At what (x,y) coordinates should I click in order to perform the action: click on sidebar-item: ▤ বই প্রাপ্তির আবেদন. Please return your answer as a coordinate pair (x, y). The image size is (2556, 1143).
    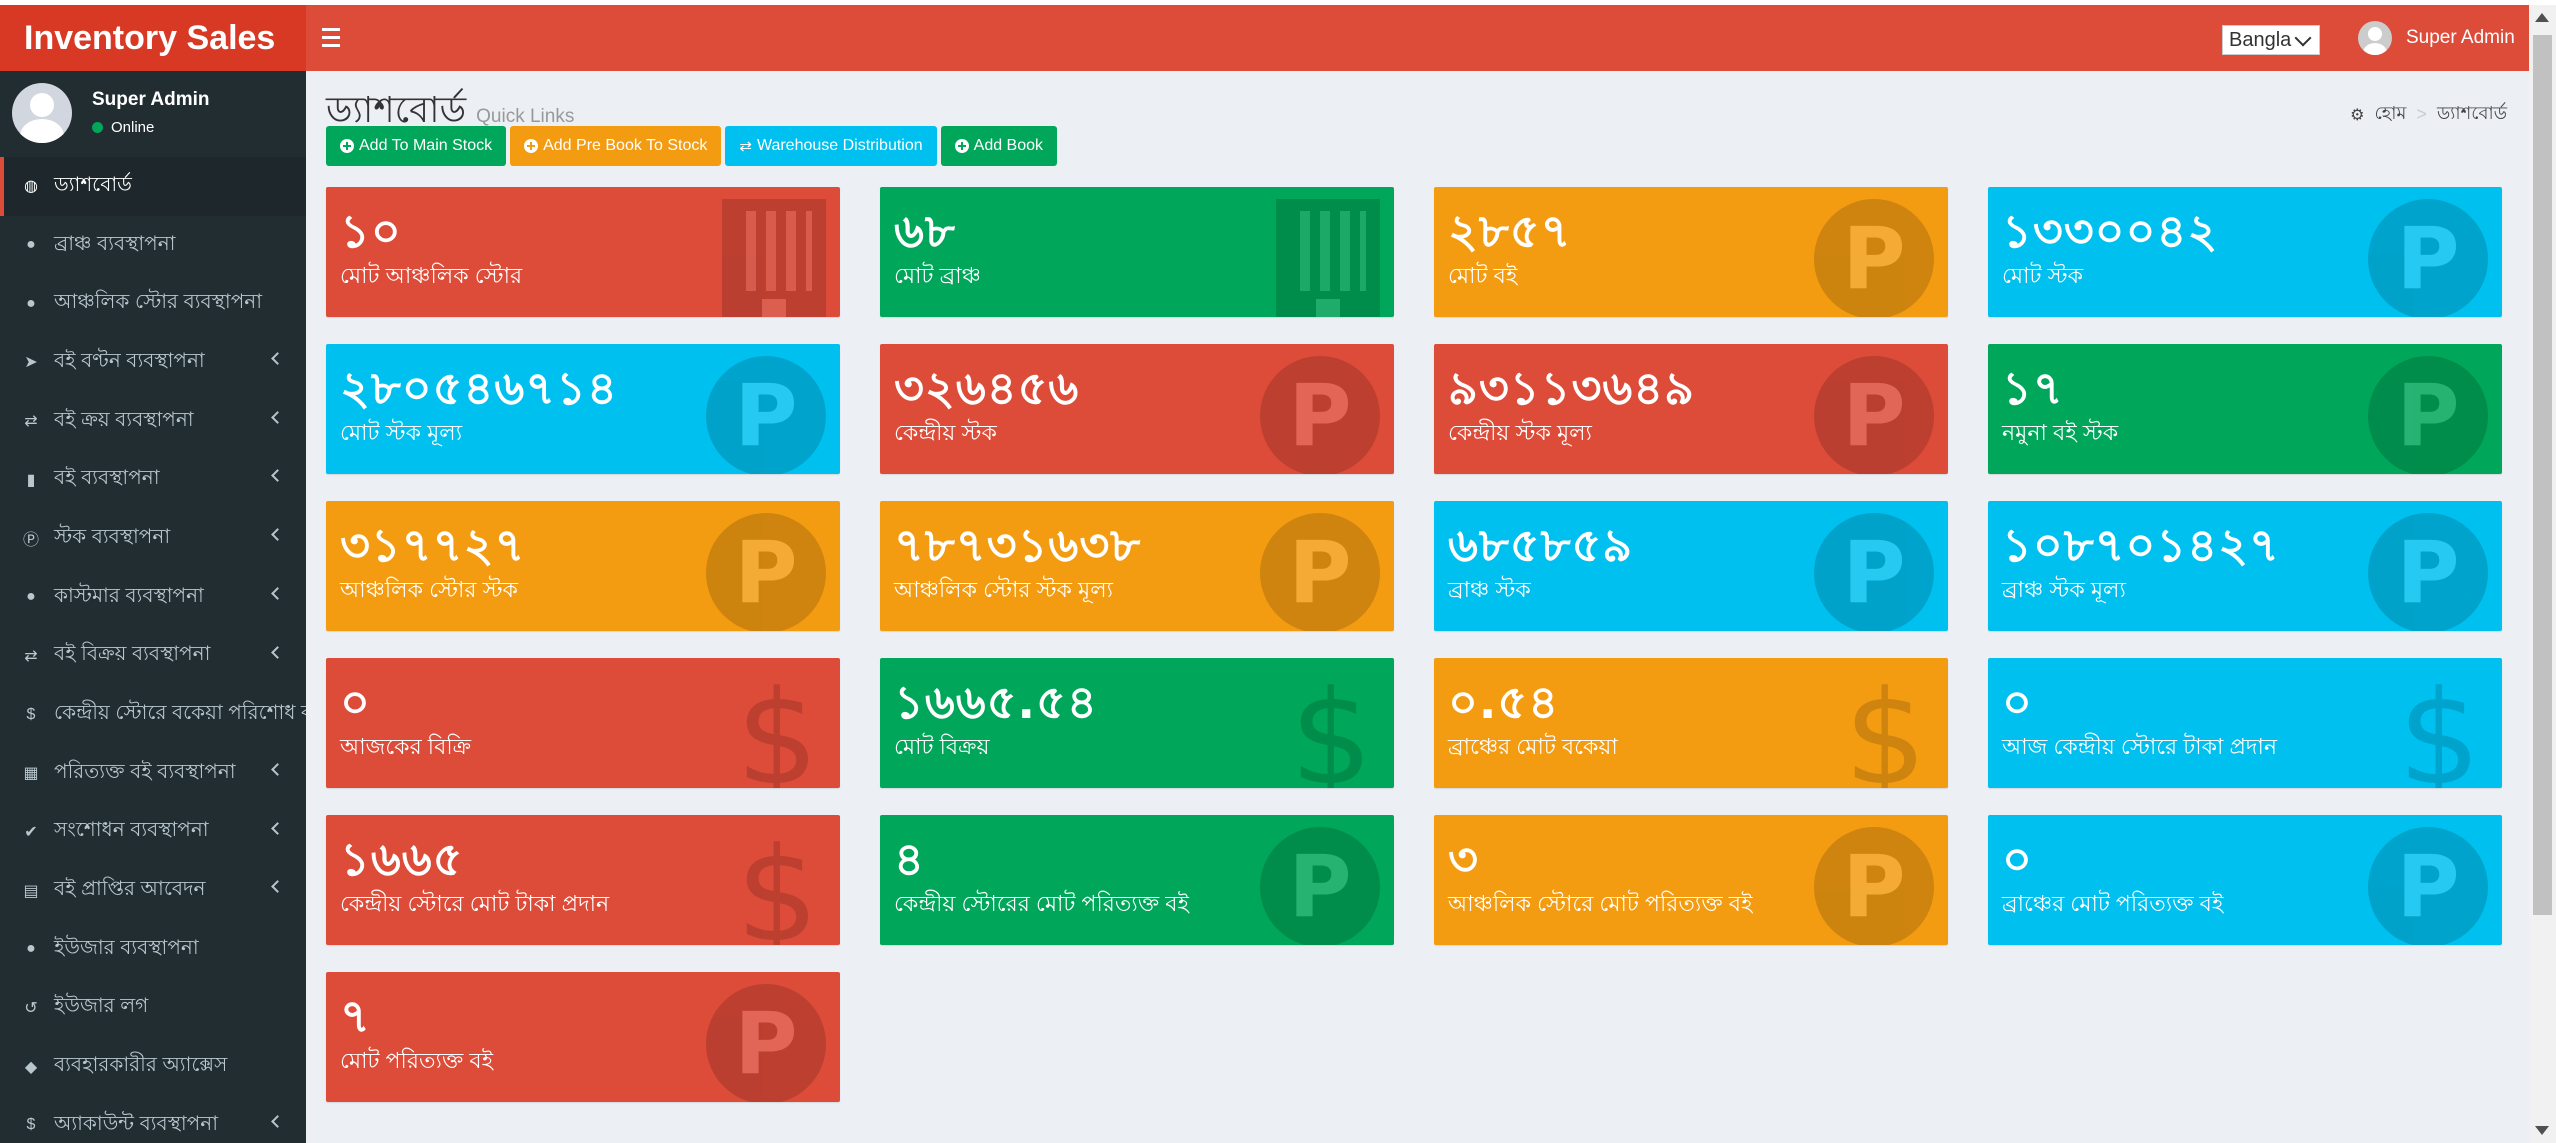
    Looking at the image, I should click on (153, 890).